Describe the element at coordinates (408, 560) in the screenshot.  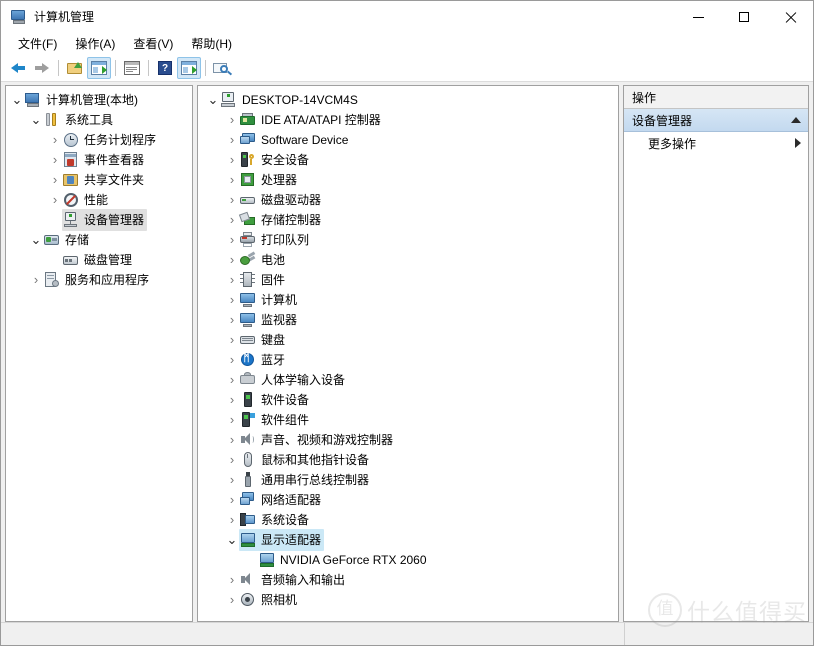
I see `device-nvidia-geforce-rtx-2060: NVIDIA GeForce RTX 2060` at that location.